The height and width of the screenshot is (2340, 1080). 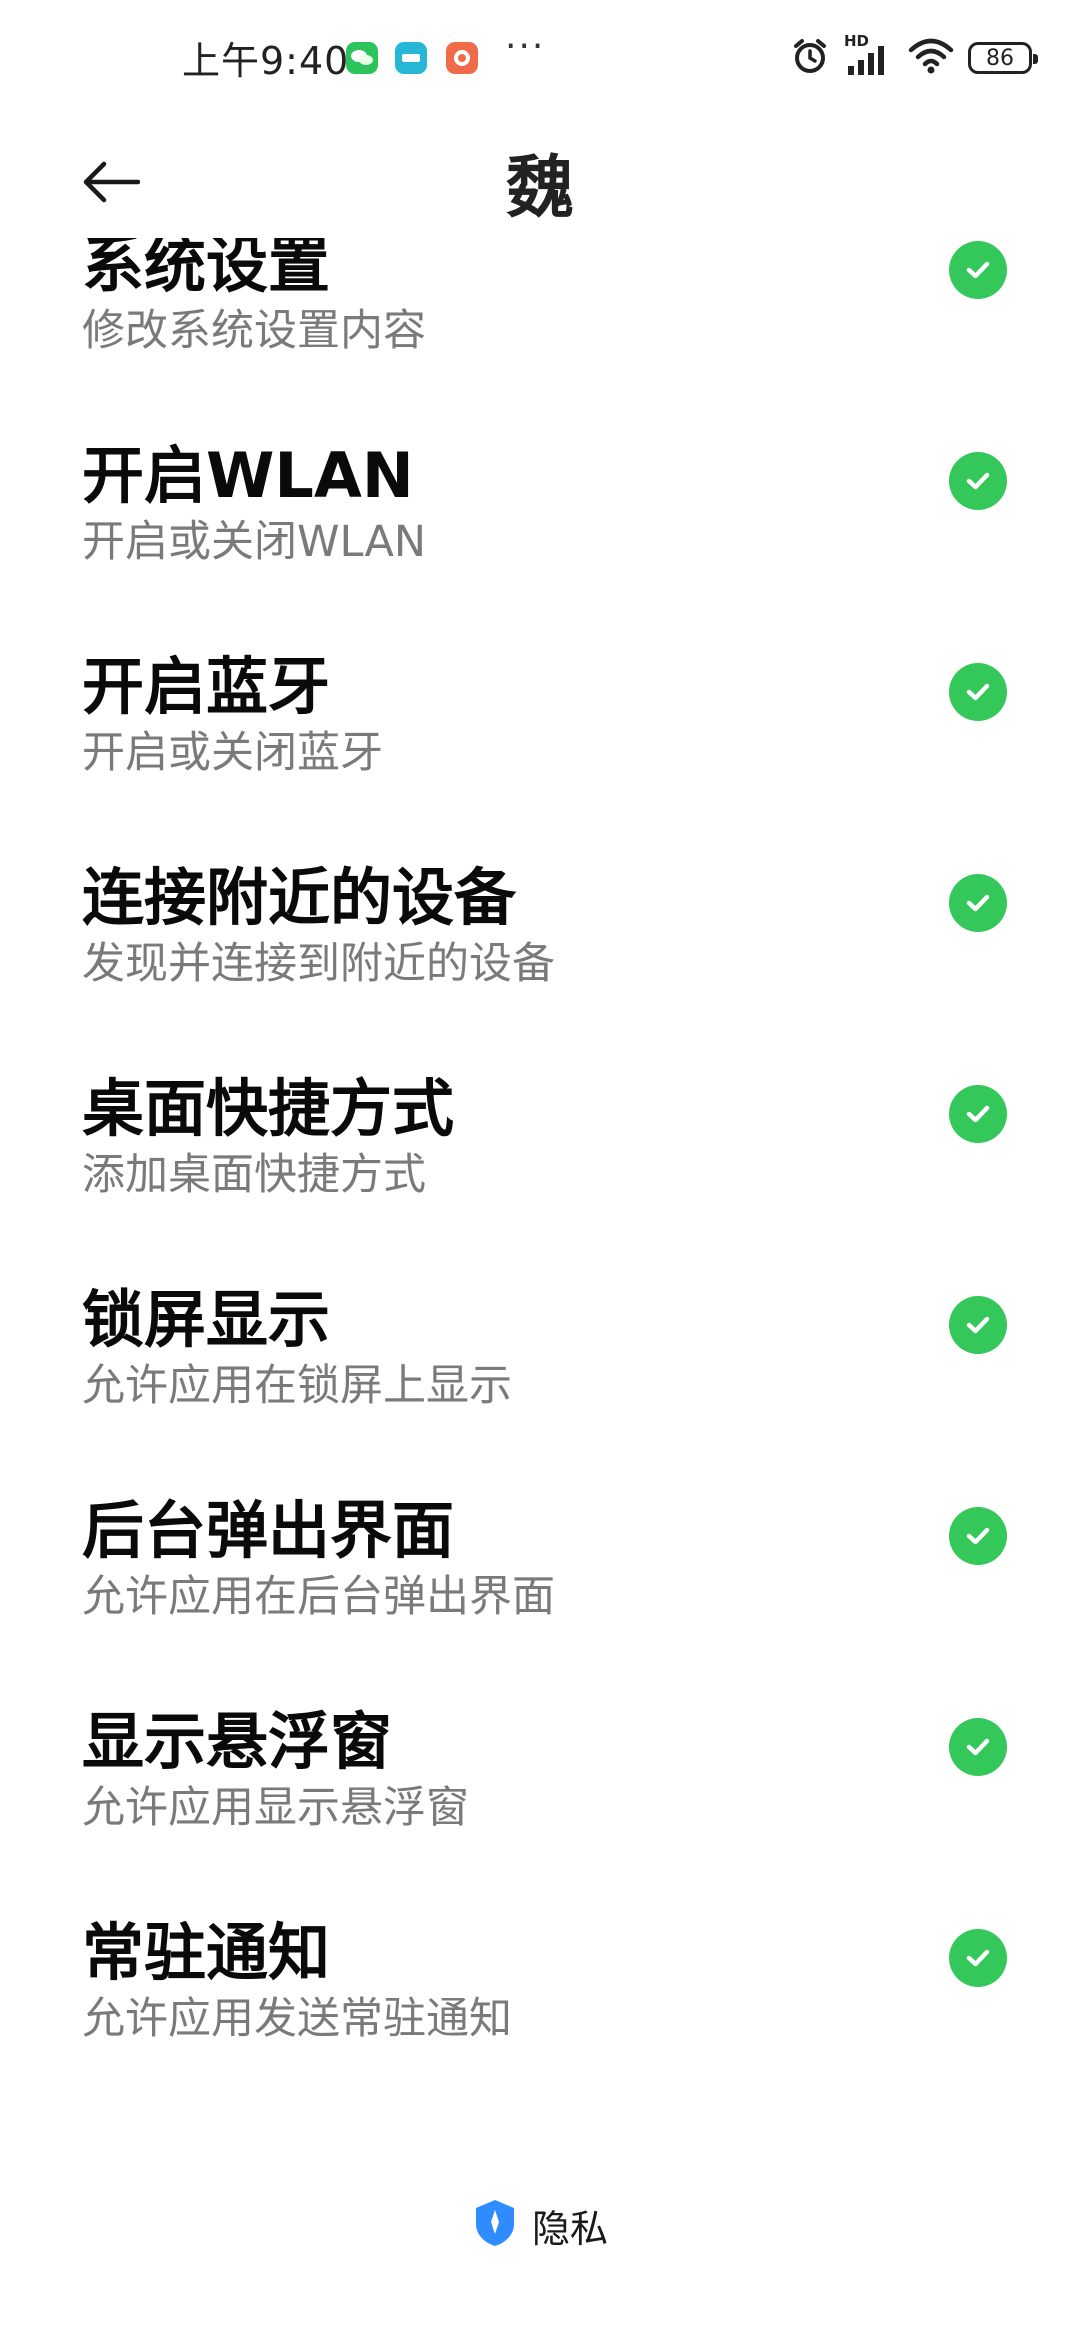 I want to click on alarm-icon, so click(x=810, y=58).